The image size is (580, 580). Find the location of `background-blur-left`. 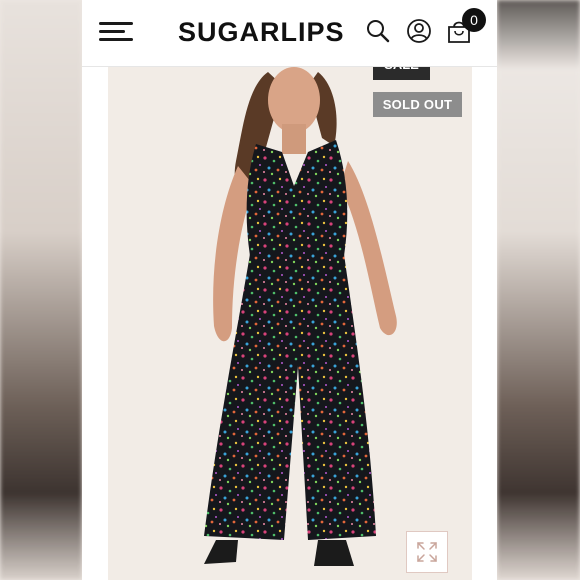

background-blur-left is located at coordinates (41, 290).